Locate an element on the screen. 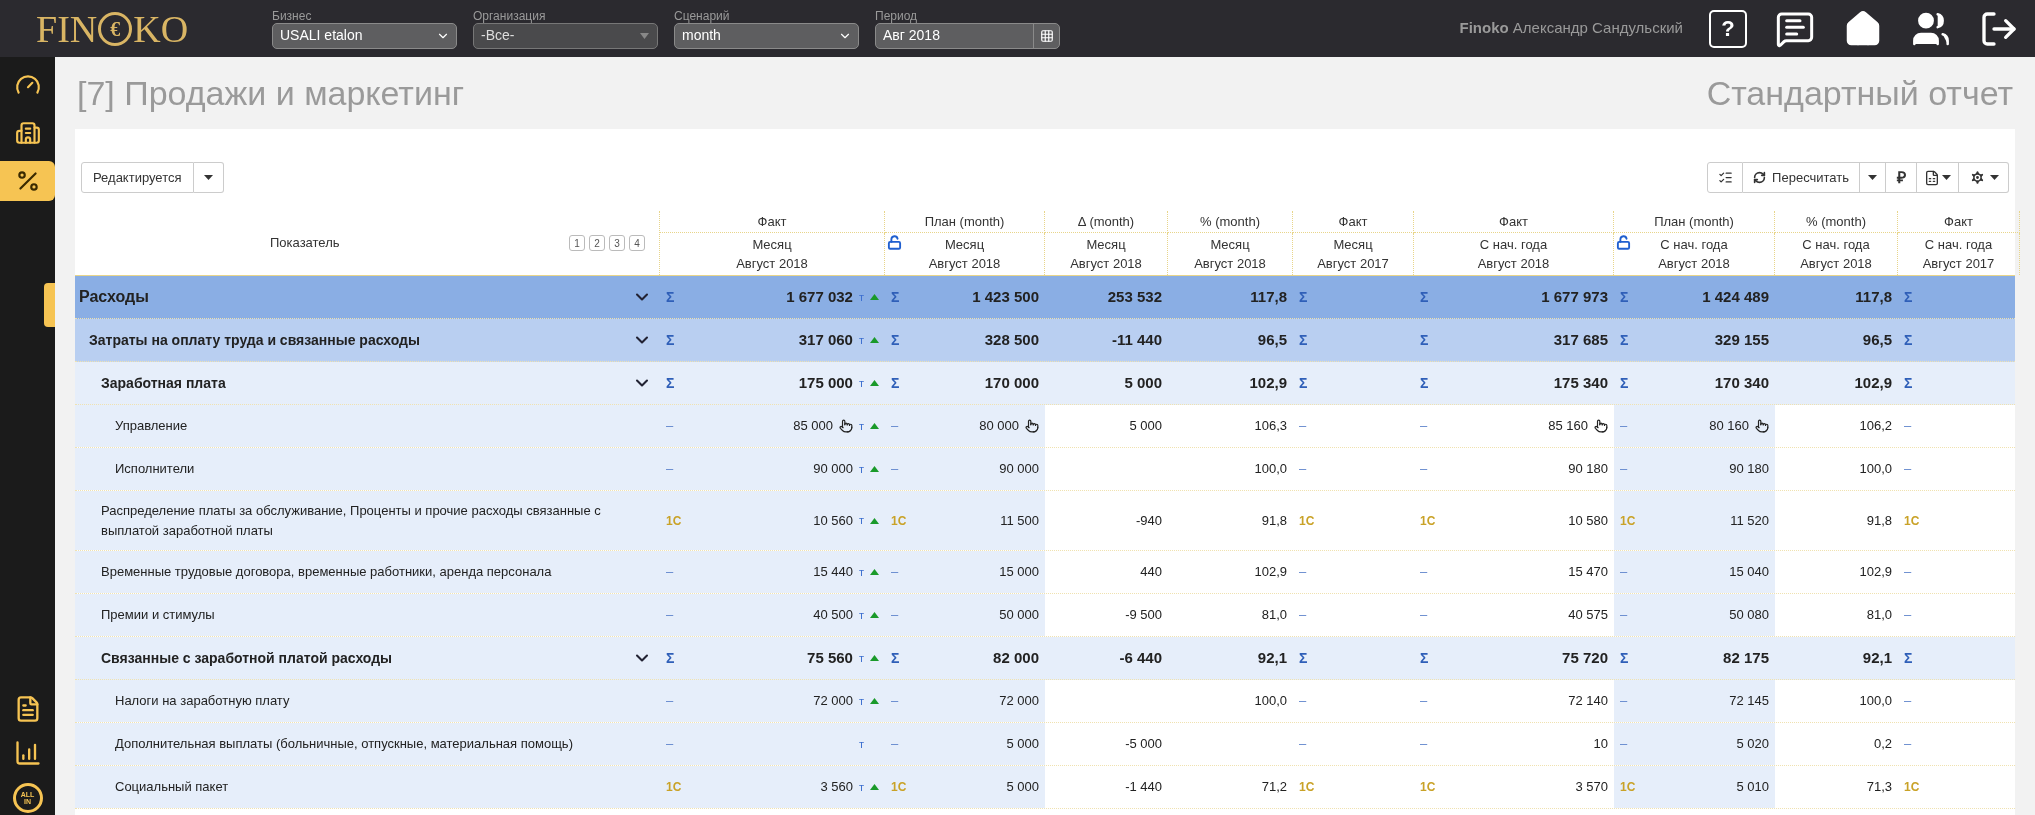 The height and width of the screenshot is (815, 2035). cell-value: 106,2 is located at coordinates (1875, 426).